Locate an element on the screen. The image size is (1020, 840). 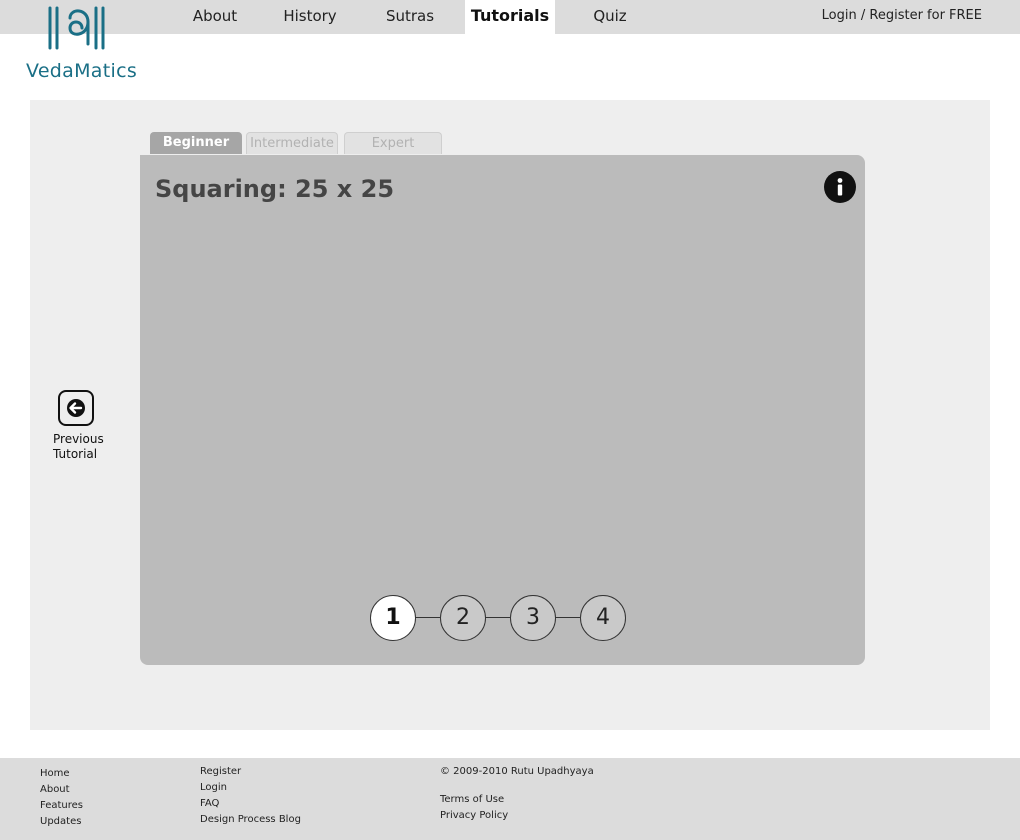
logo-text: VedaMatics is located at coordinates (82, 71).